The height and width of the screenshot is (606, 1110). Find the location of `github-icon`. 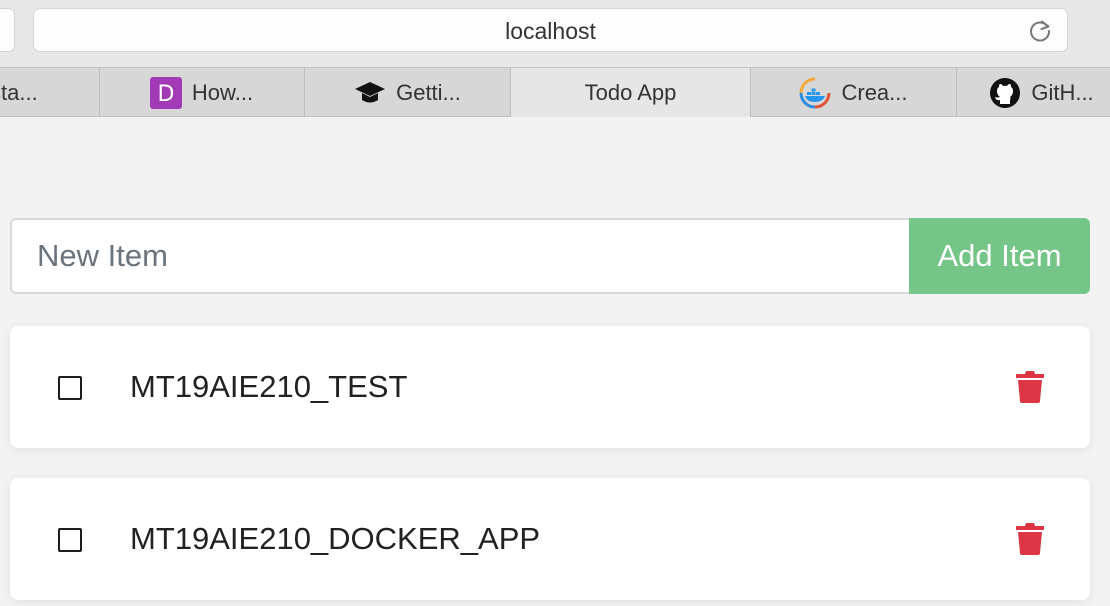

github-icon is located at coordinates (1005, 93).